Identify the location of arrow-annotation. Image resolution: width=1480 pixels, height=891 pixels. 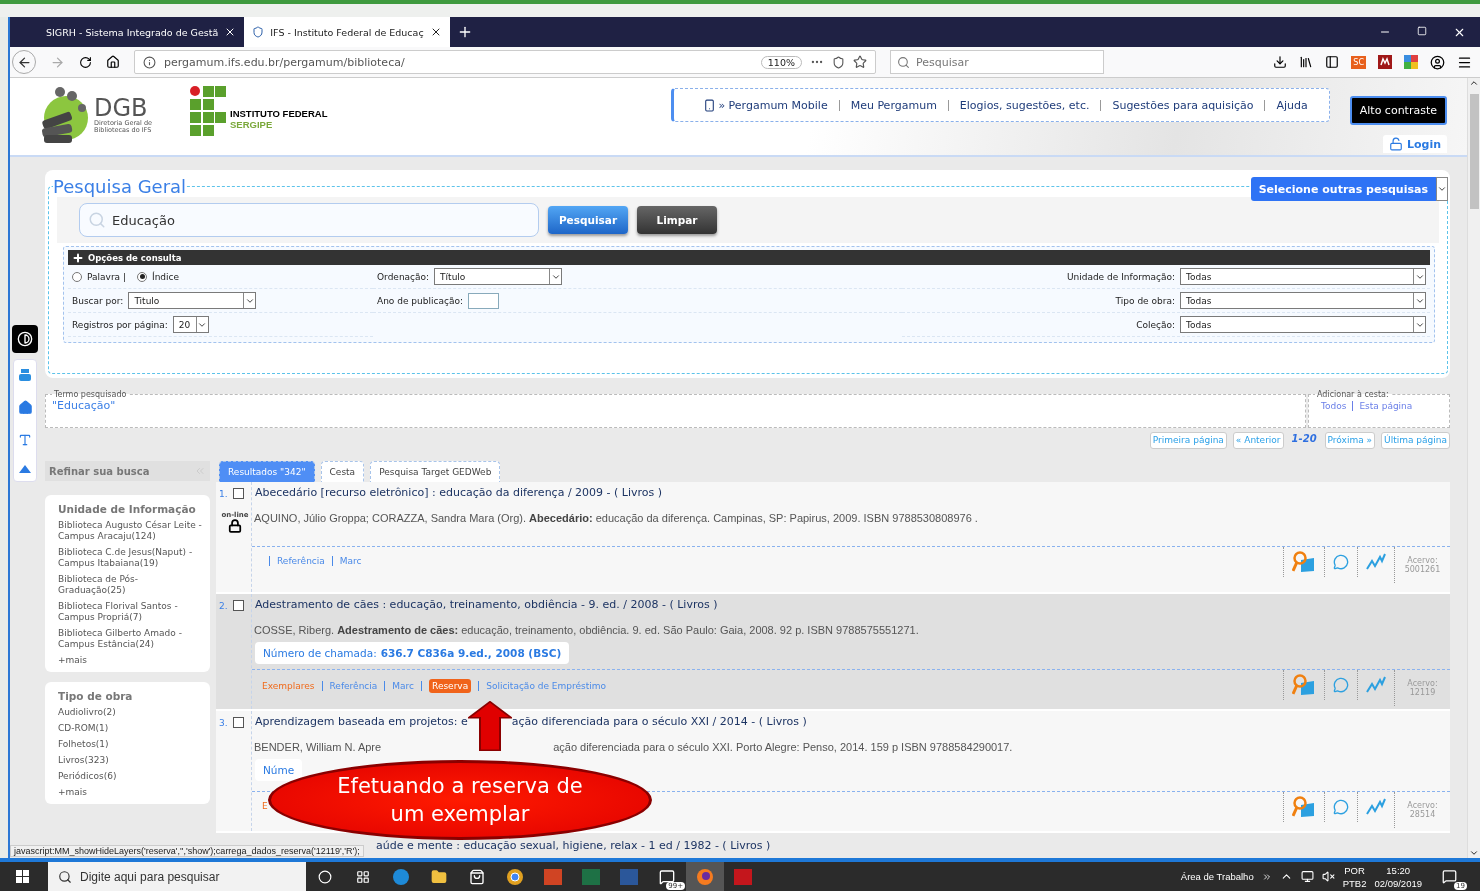
(489, 726).